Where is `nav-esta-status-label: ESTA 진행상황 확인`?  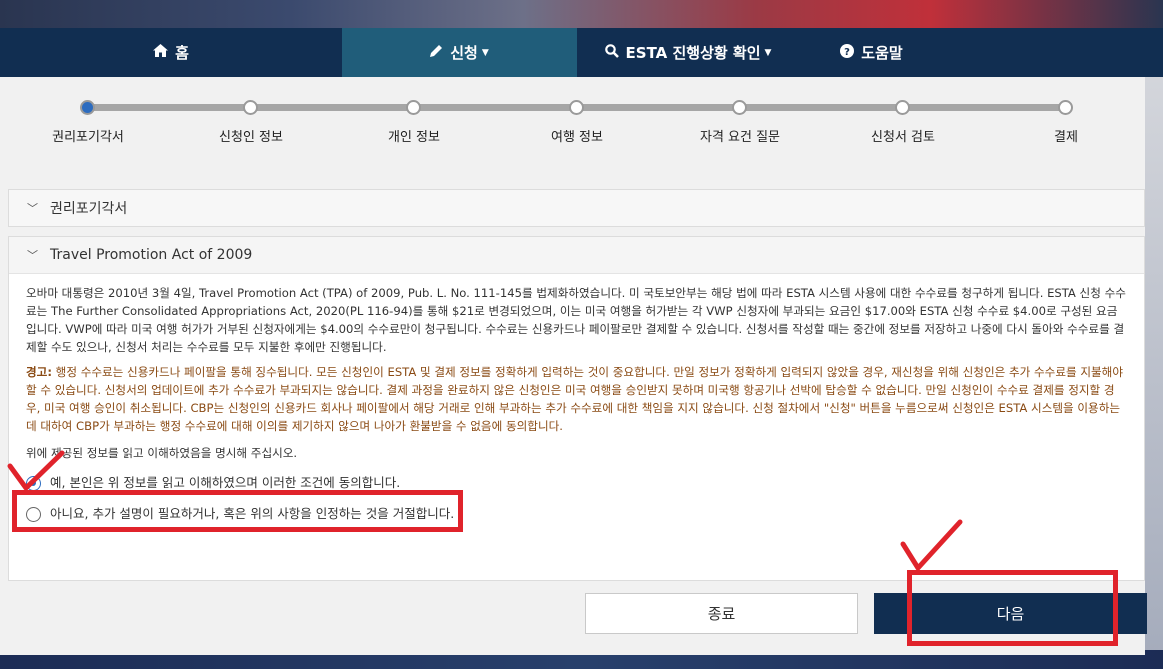 nav-esta-status-label: ESTA 진행상황 확인 is located at coordinates (693, 53).